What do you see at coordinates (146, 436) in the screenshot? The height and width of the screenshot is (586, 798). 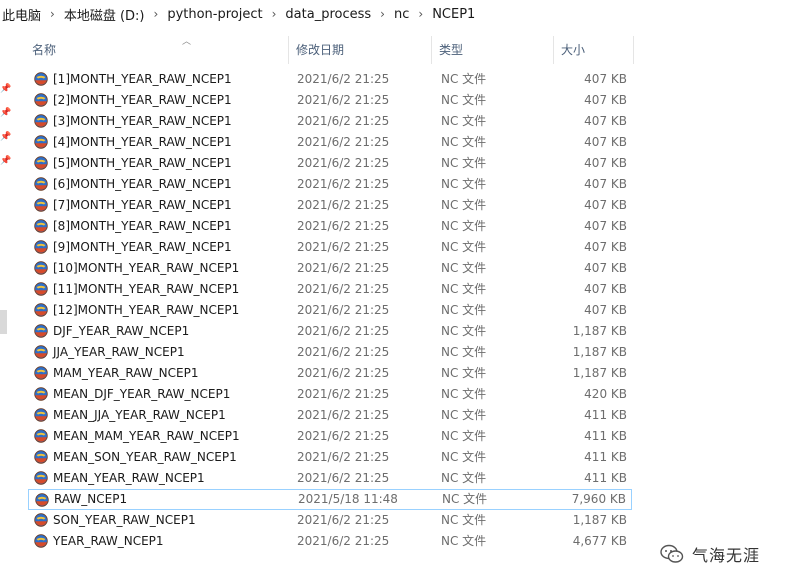 I see `file-name: MEAN_MAM_YEAR_RAW_NCEP1` at bounding box center [146, 436].